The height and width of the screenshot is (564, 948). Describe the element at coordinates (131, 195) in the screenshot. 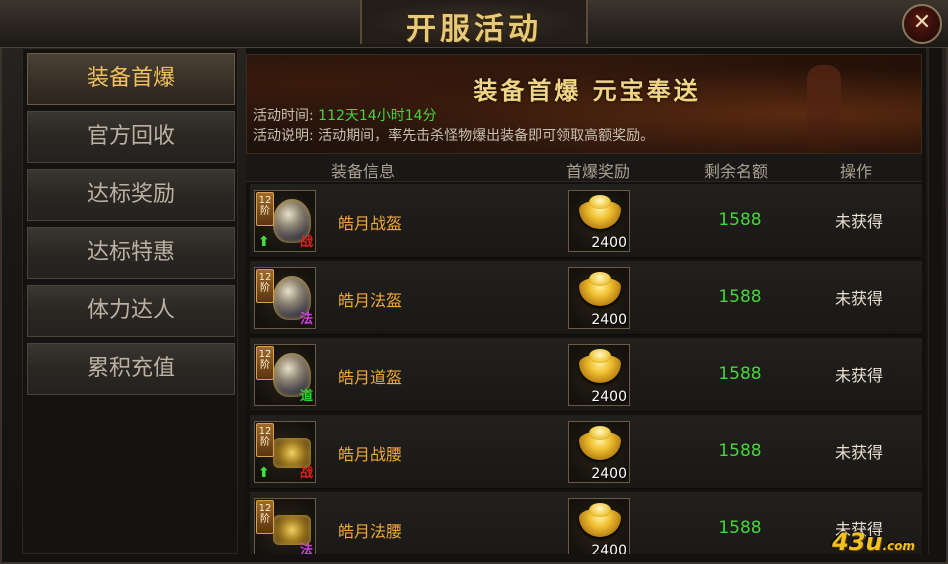

I see `sidebar-item-reach-reward: 达标奖励` at that location.